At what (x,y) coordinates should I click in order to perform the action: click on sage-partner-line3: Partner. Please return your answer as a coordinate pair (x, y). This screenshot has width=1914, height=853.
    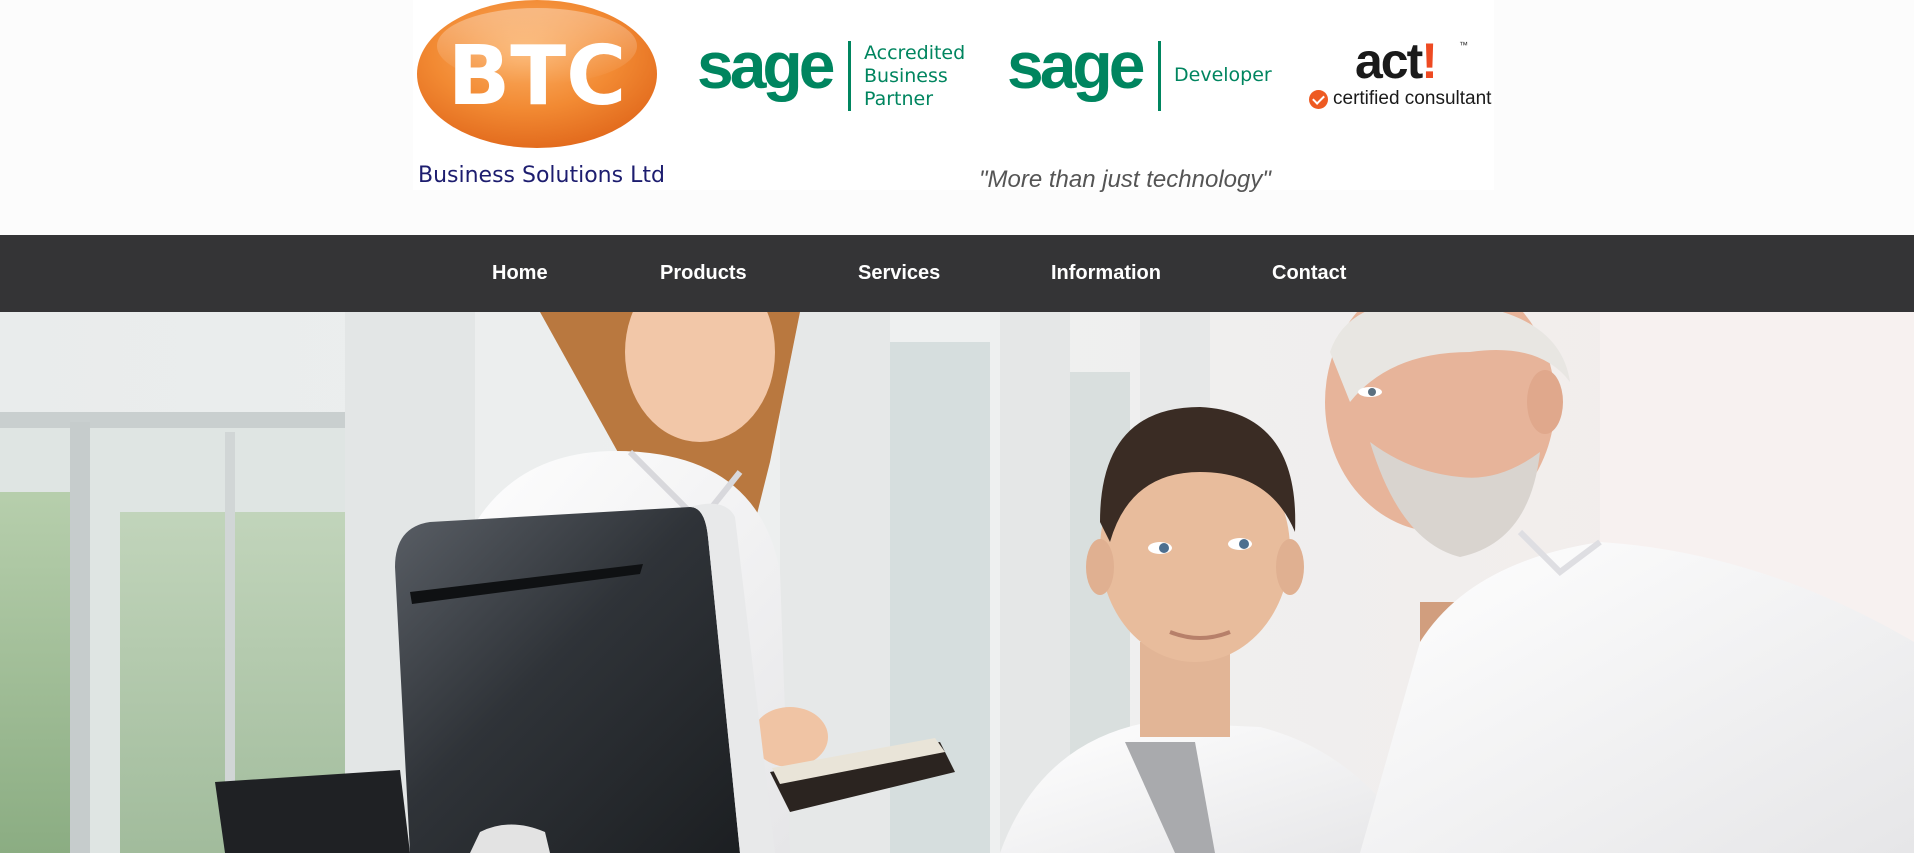
    Looking at the image, I should click on (899, 99).